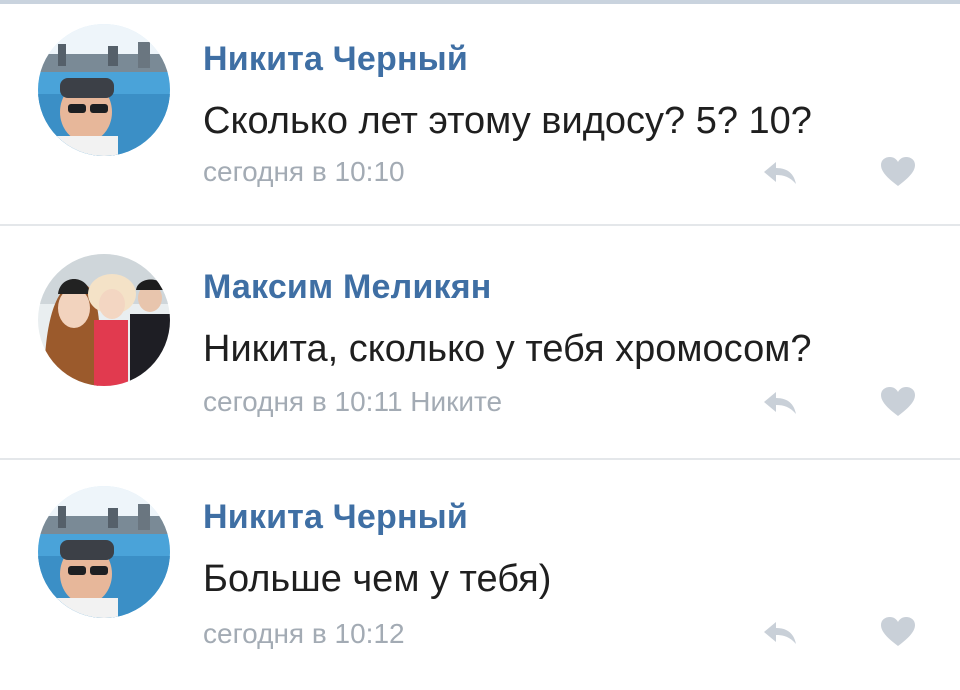 This screenshot has width=960, height=690. What do you see at coordinates (507, 121) in the screenshot?
I see `comment-text: Сколько лет этому видосу? 5? 10?` at bounding box center [507, 121].